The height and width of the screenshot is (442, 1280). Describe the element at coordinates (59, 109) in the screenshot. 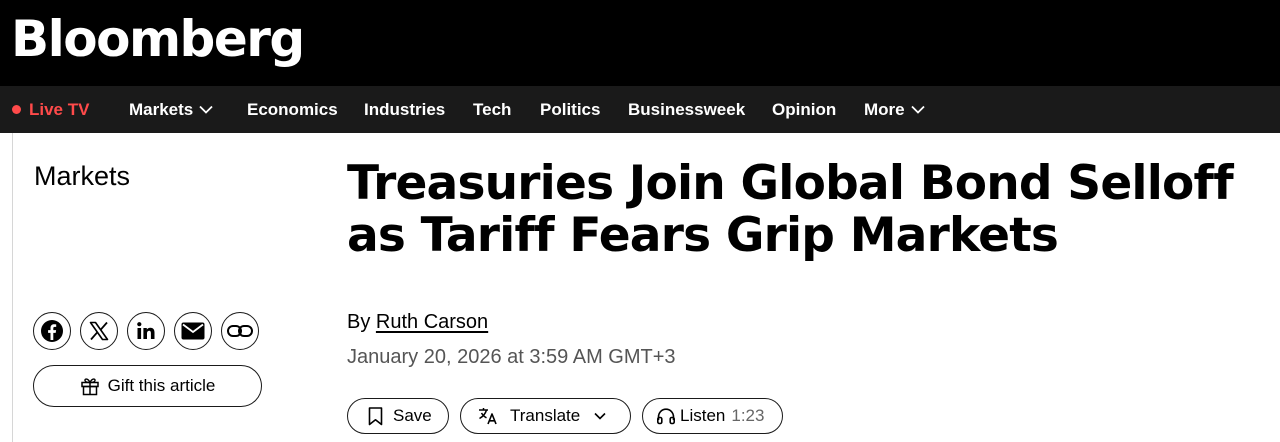

I see `nav-item-label: Live TV` at that location.